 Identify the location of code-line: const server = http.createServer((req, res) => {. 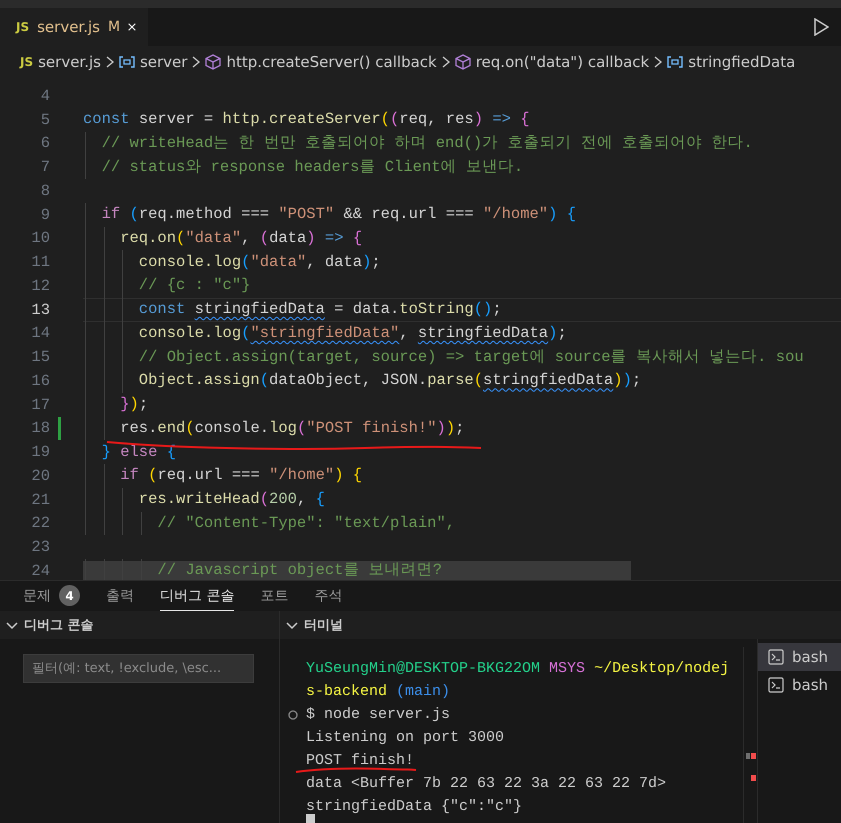
(306, 119).